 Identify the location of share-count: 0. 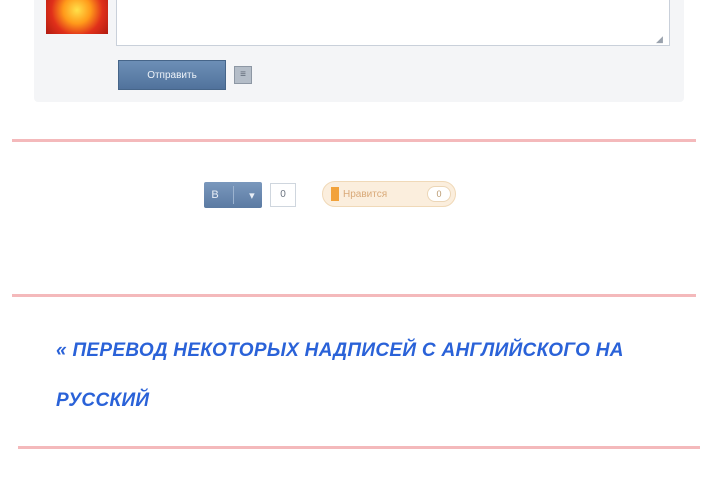
(283, 195).